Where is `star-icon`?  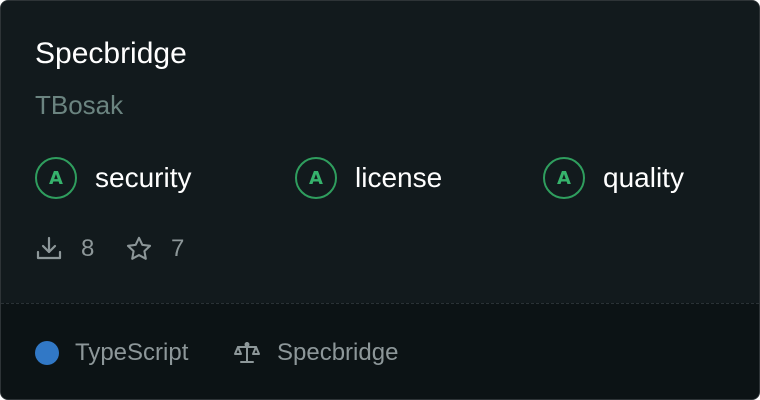
star-icon is located at coordinates (139, 249).